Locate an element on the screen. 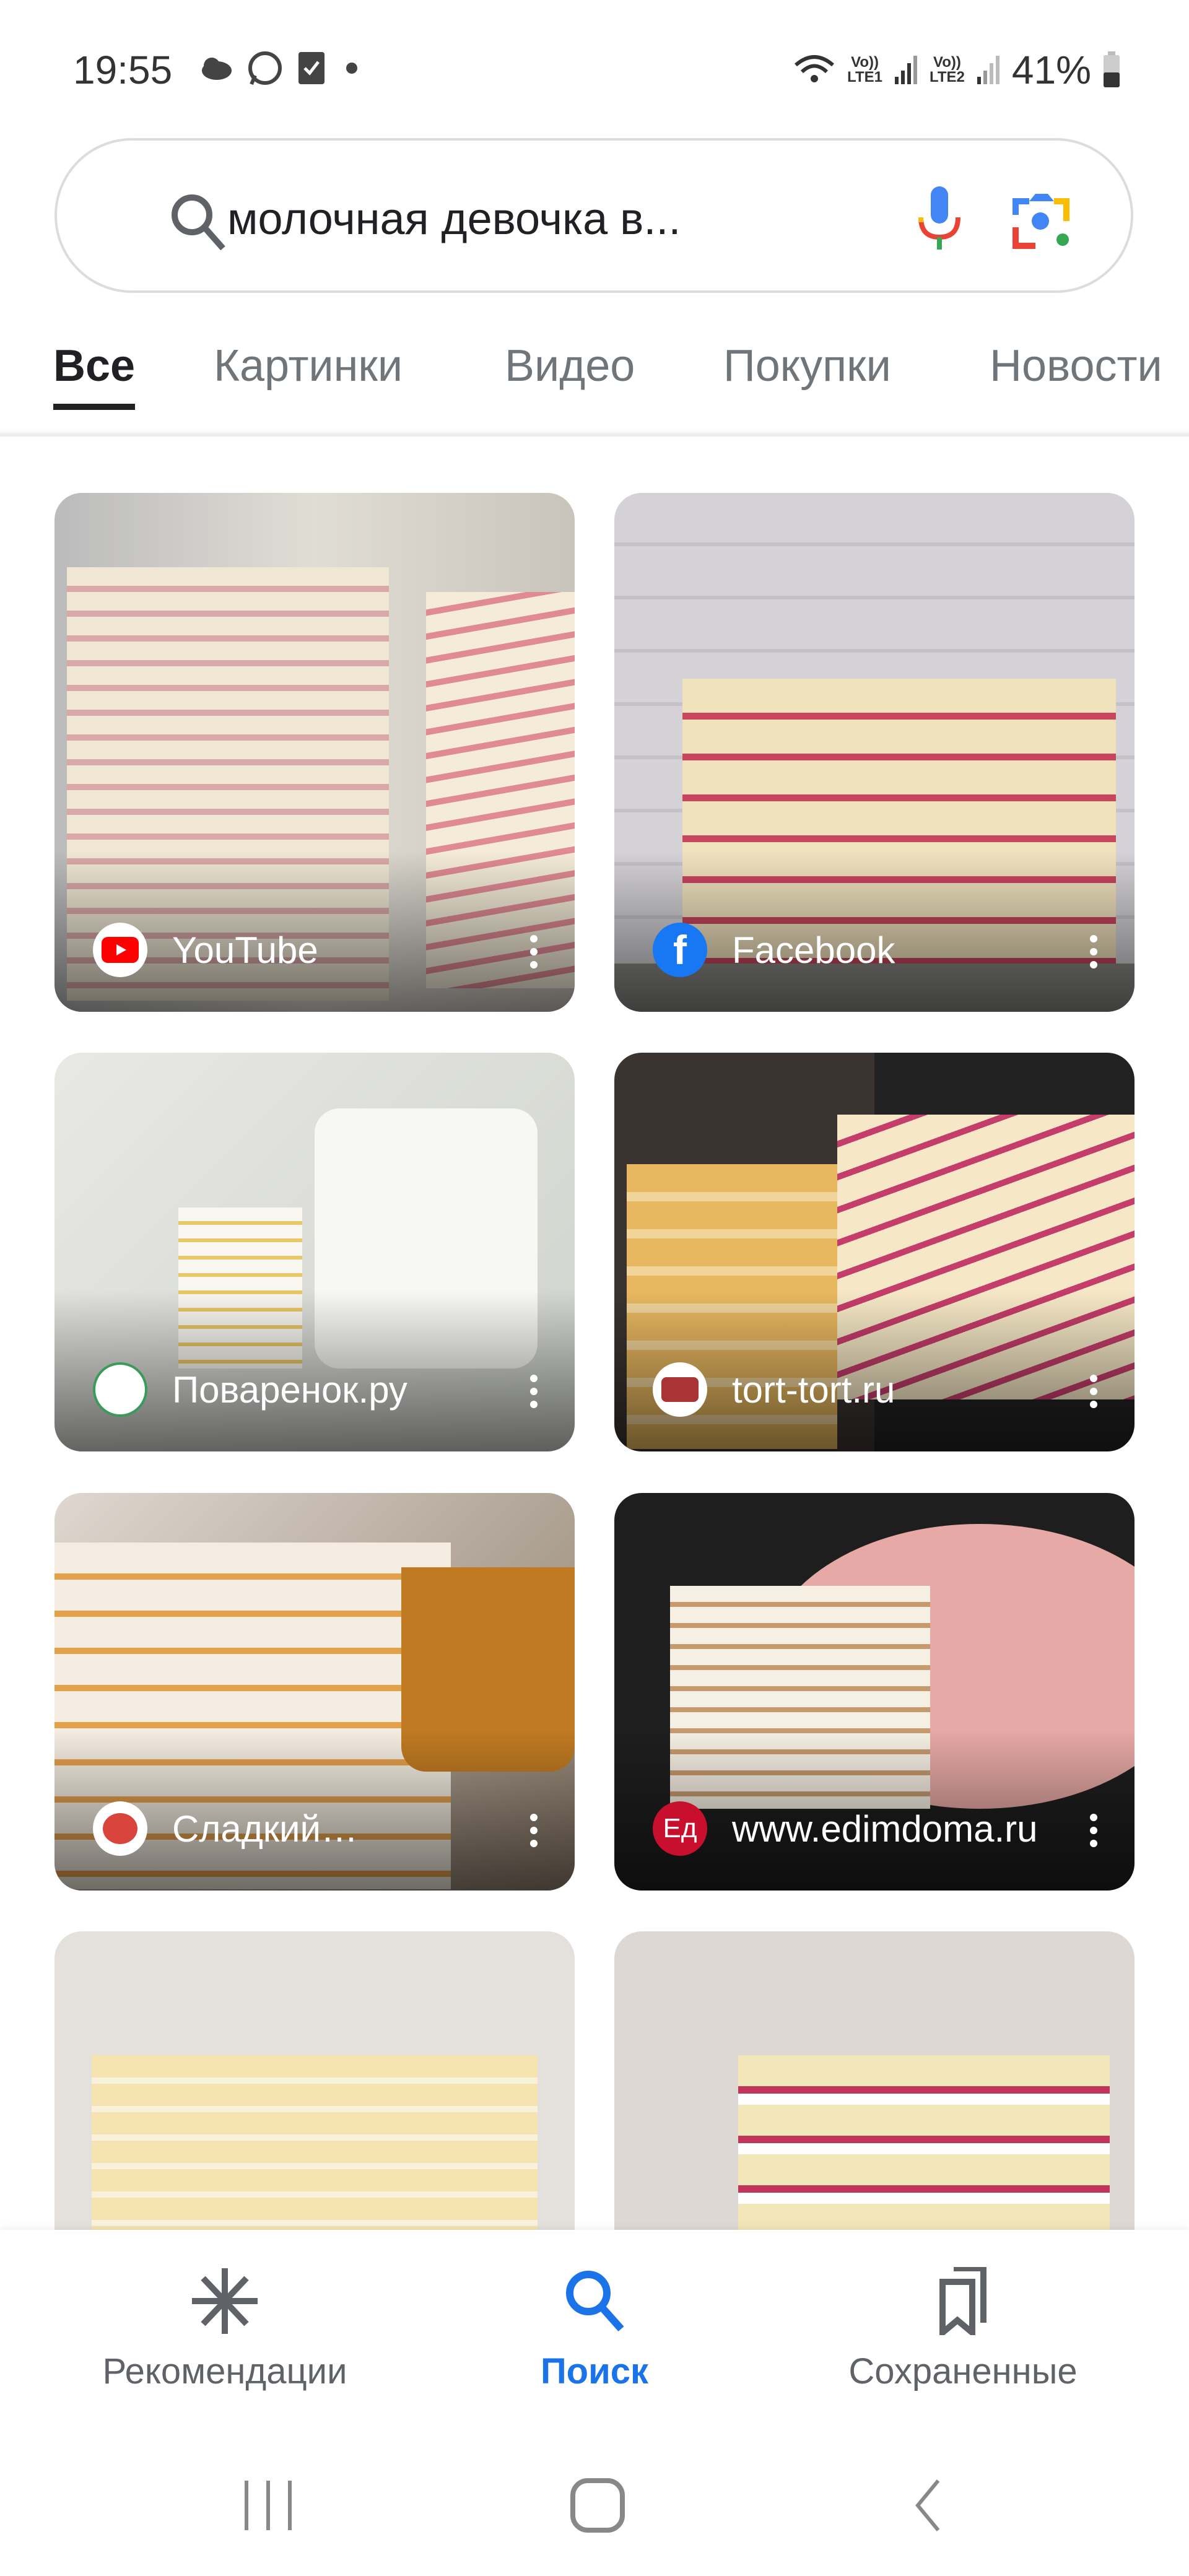 This screenshot has height=2576, width=1189. result-card: tort-tort.ru is located at coordinates (874, 1252).